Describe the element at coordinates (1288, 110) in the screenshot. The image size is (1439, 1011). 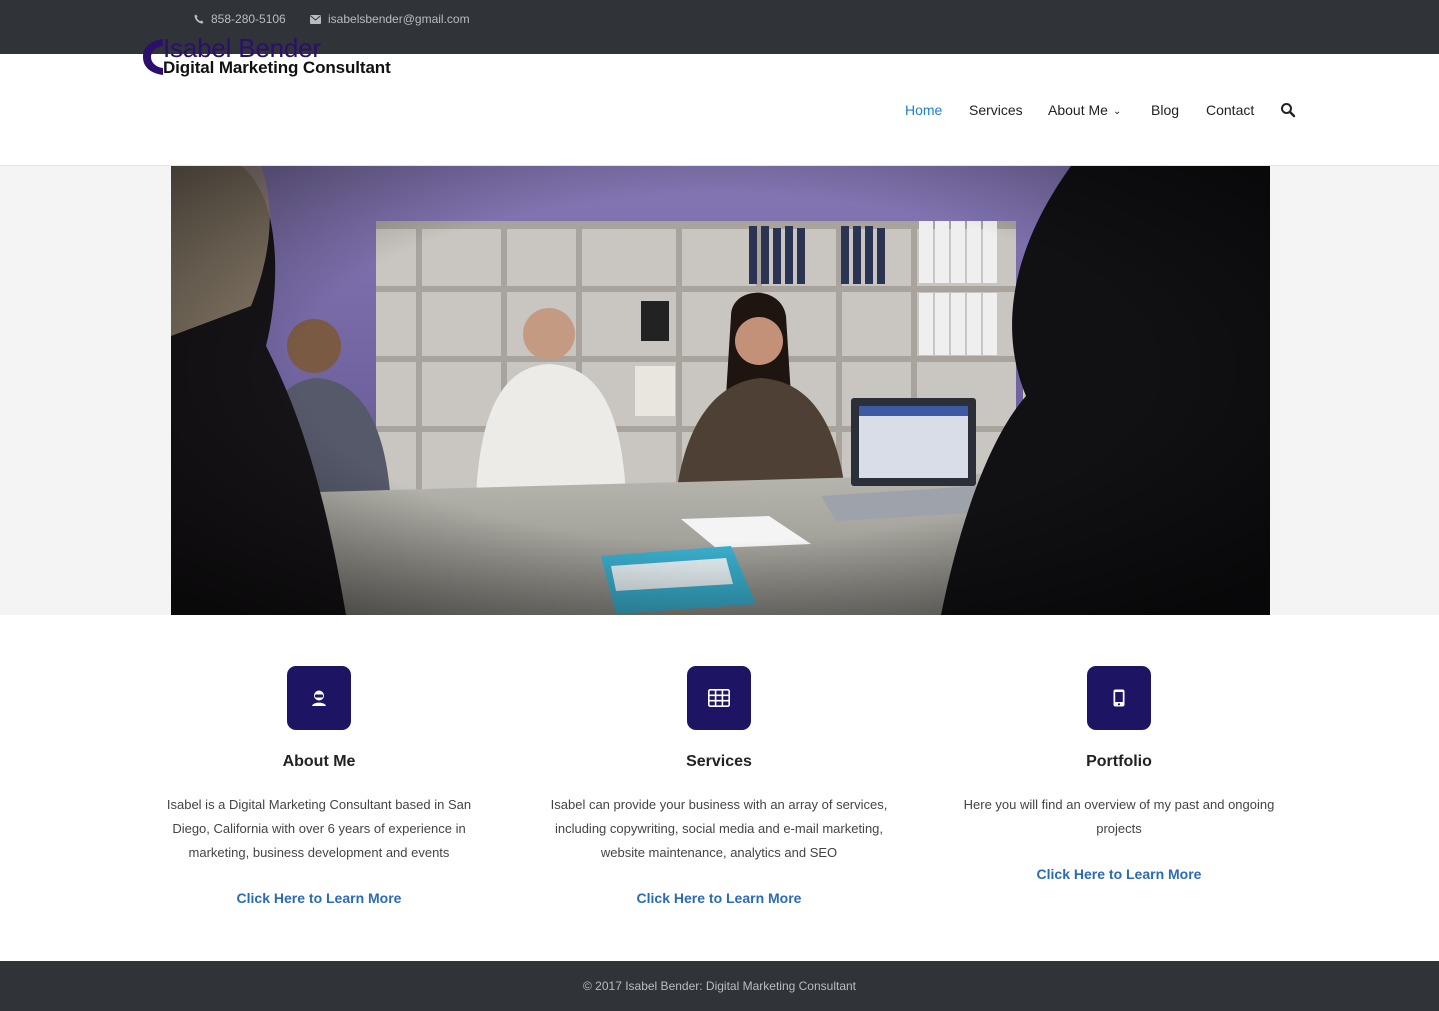
I see `search-icon` at that location.